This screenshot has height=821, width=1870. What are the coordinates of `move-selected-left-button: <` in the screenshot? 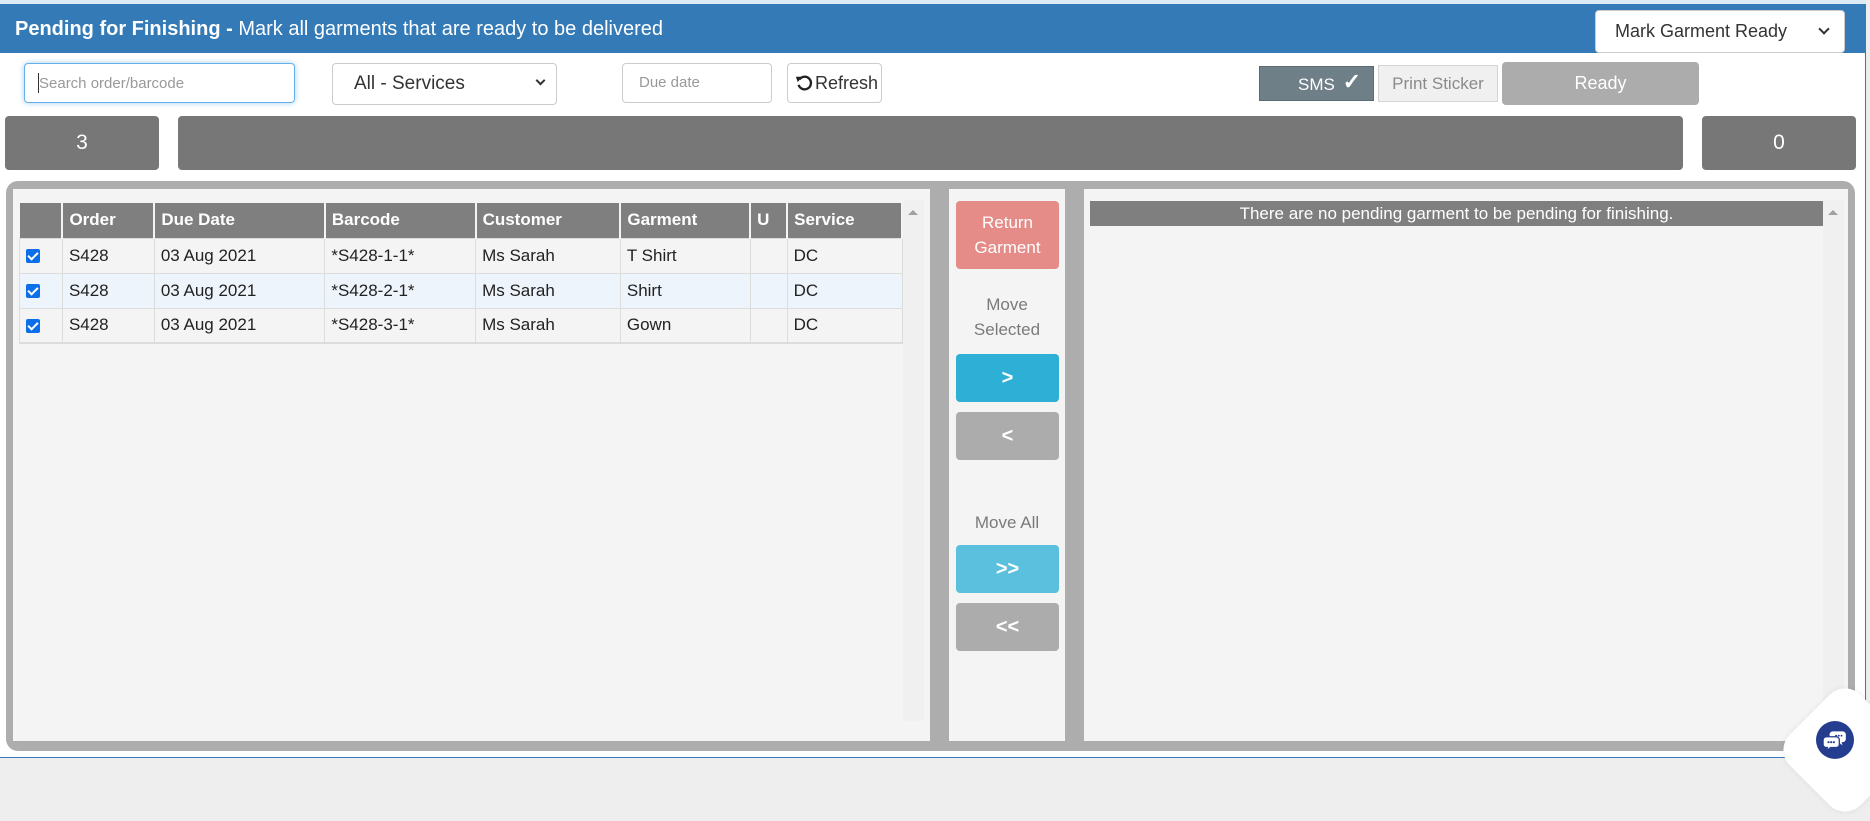 It's located at (1007, 436).